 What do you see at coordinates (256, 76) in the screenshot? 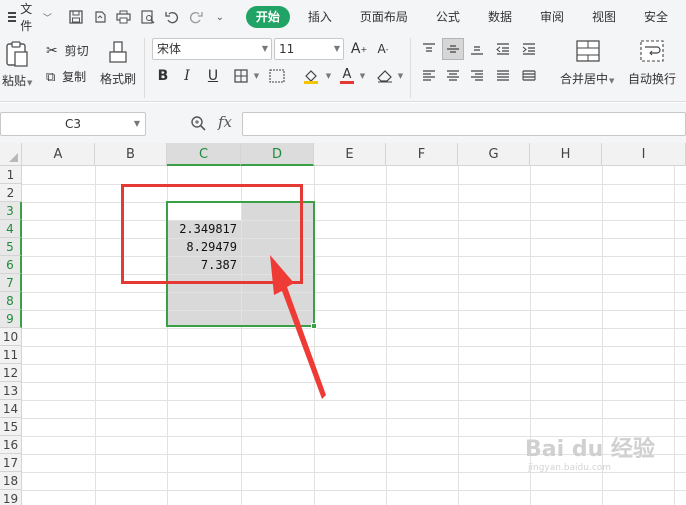
I see `borders-dropdown-icon: ▼` at bounding box center [256, 76].